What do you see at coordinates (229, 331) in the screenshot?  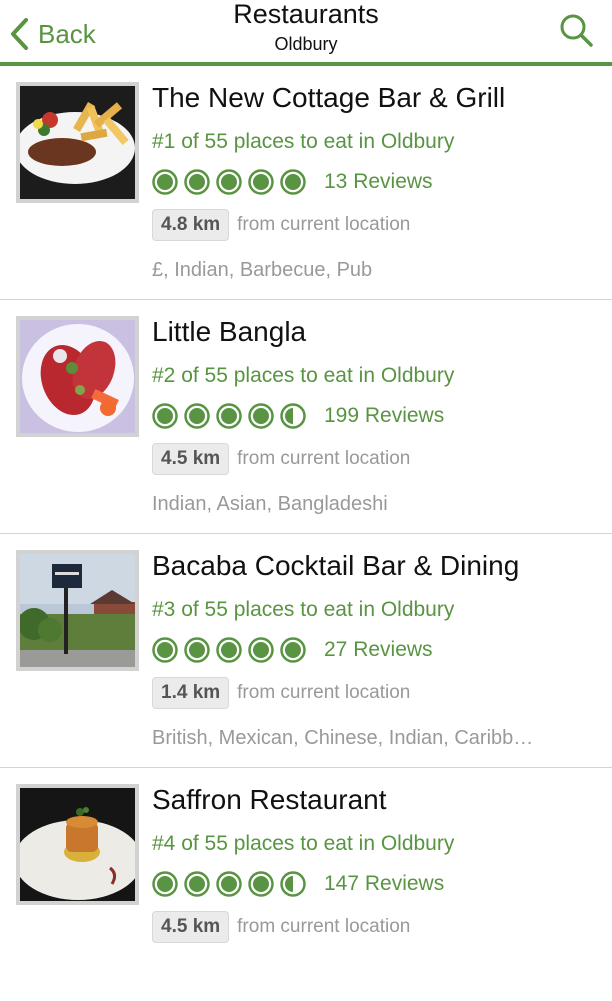 I see `restaurant-name: Little Bangla` at bounding box center [229, 331].